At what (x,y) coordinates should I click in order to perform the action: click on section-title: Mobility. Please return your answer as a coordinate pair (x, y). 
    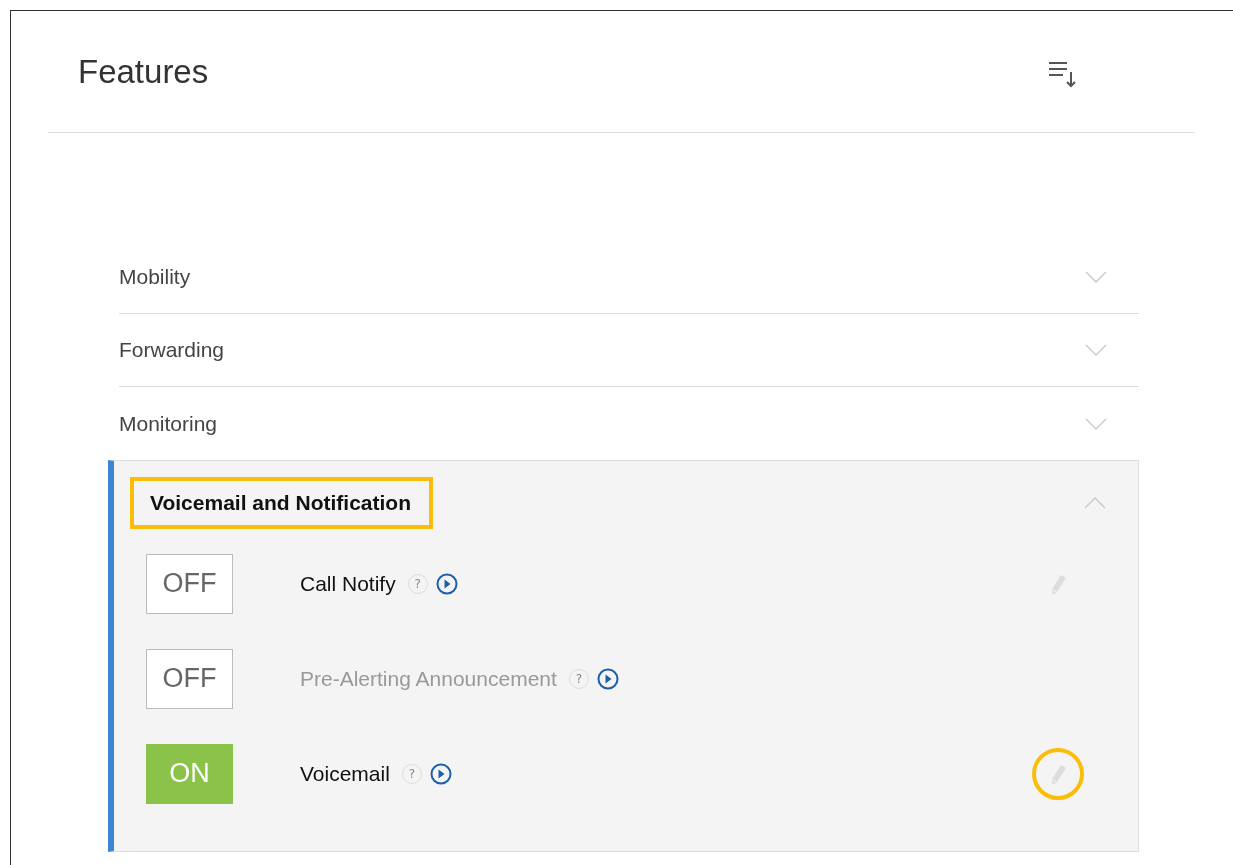
    Looking at the image, I should click on (155, 277).